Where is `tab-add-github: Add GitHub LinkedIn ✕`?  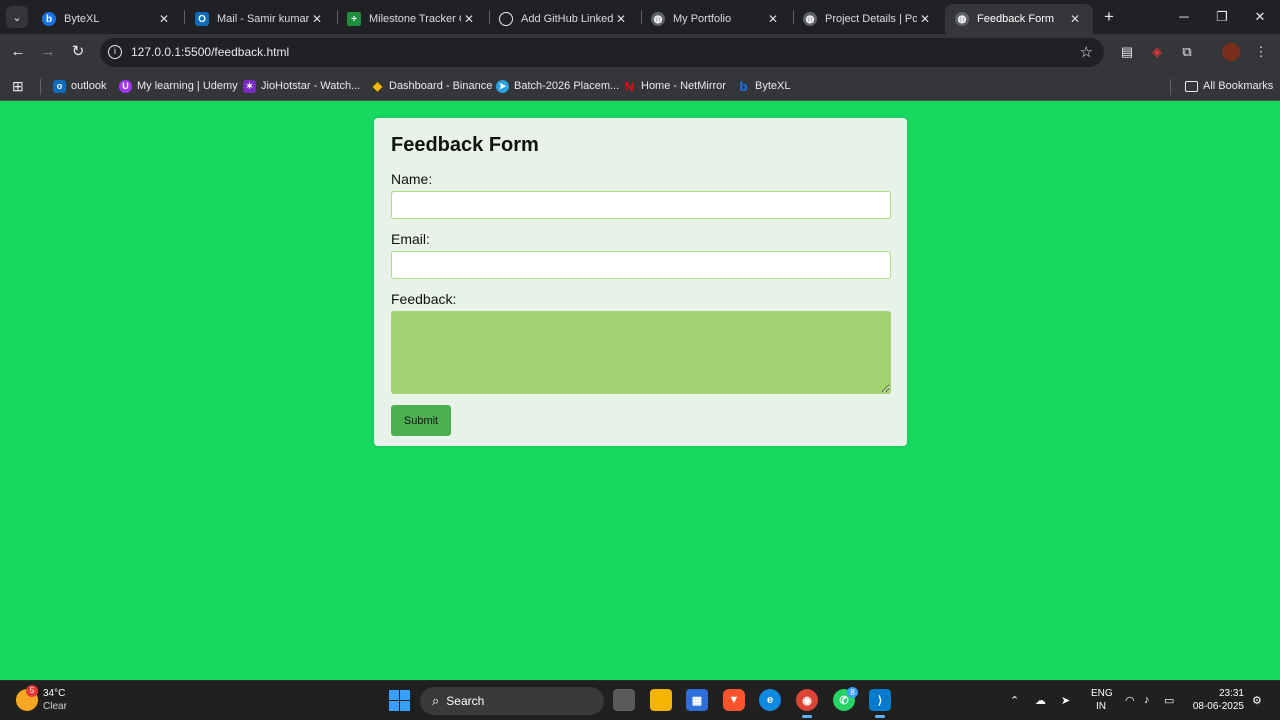
tab-add-github: Add GitHub LinkedIn ✕ is located at coordinates (564, 19).